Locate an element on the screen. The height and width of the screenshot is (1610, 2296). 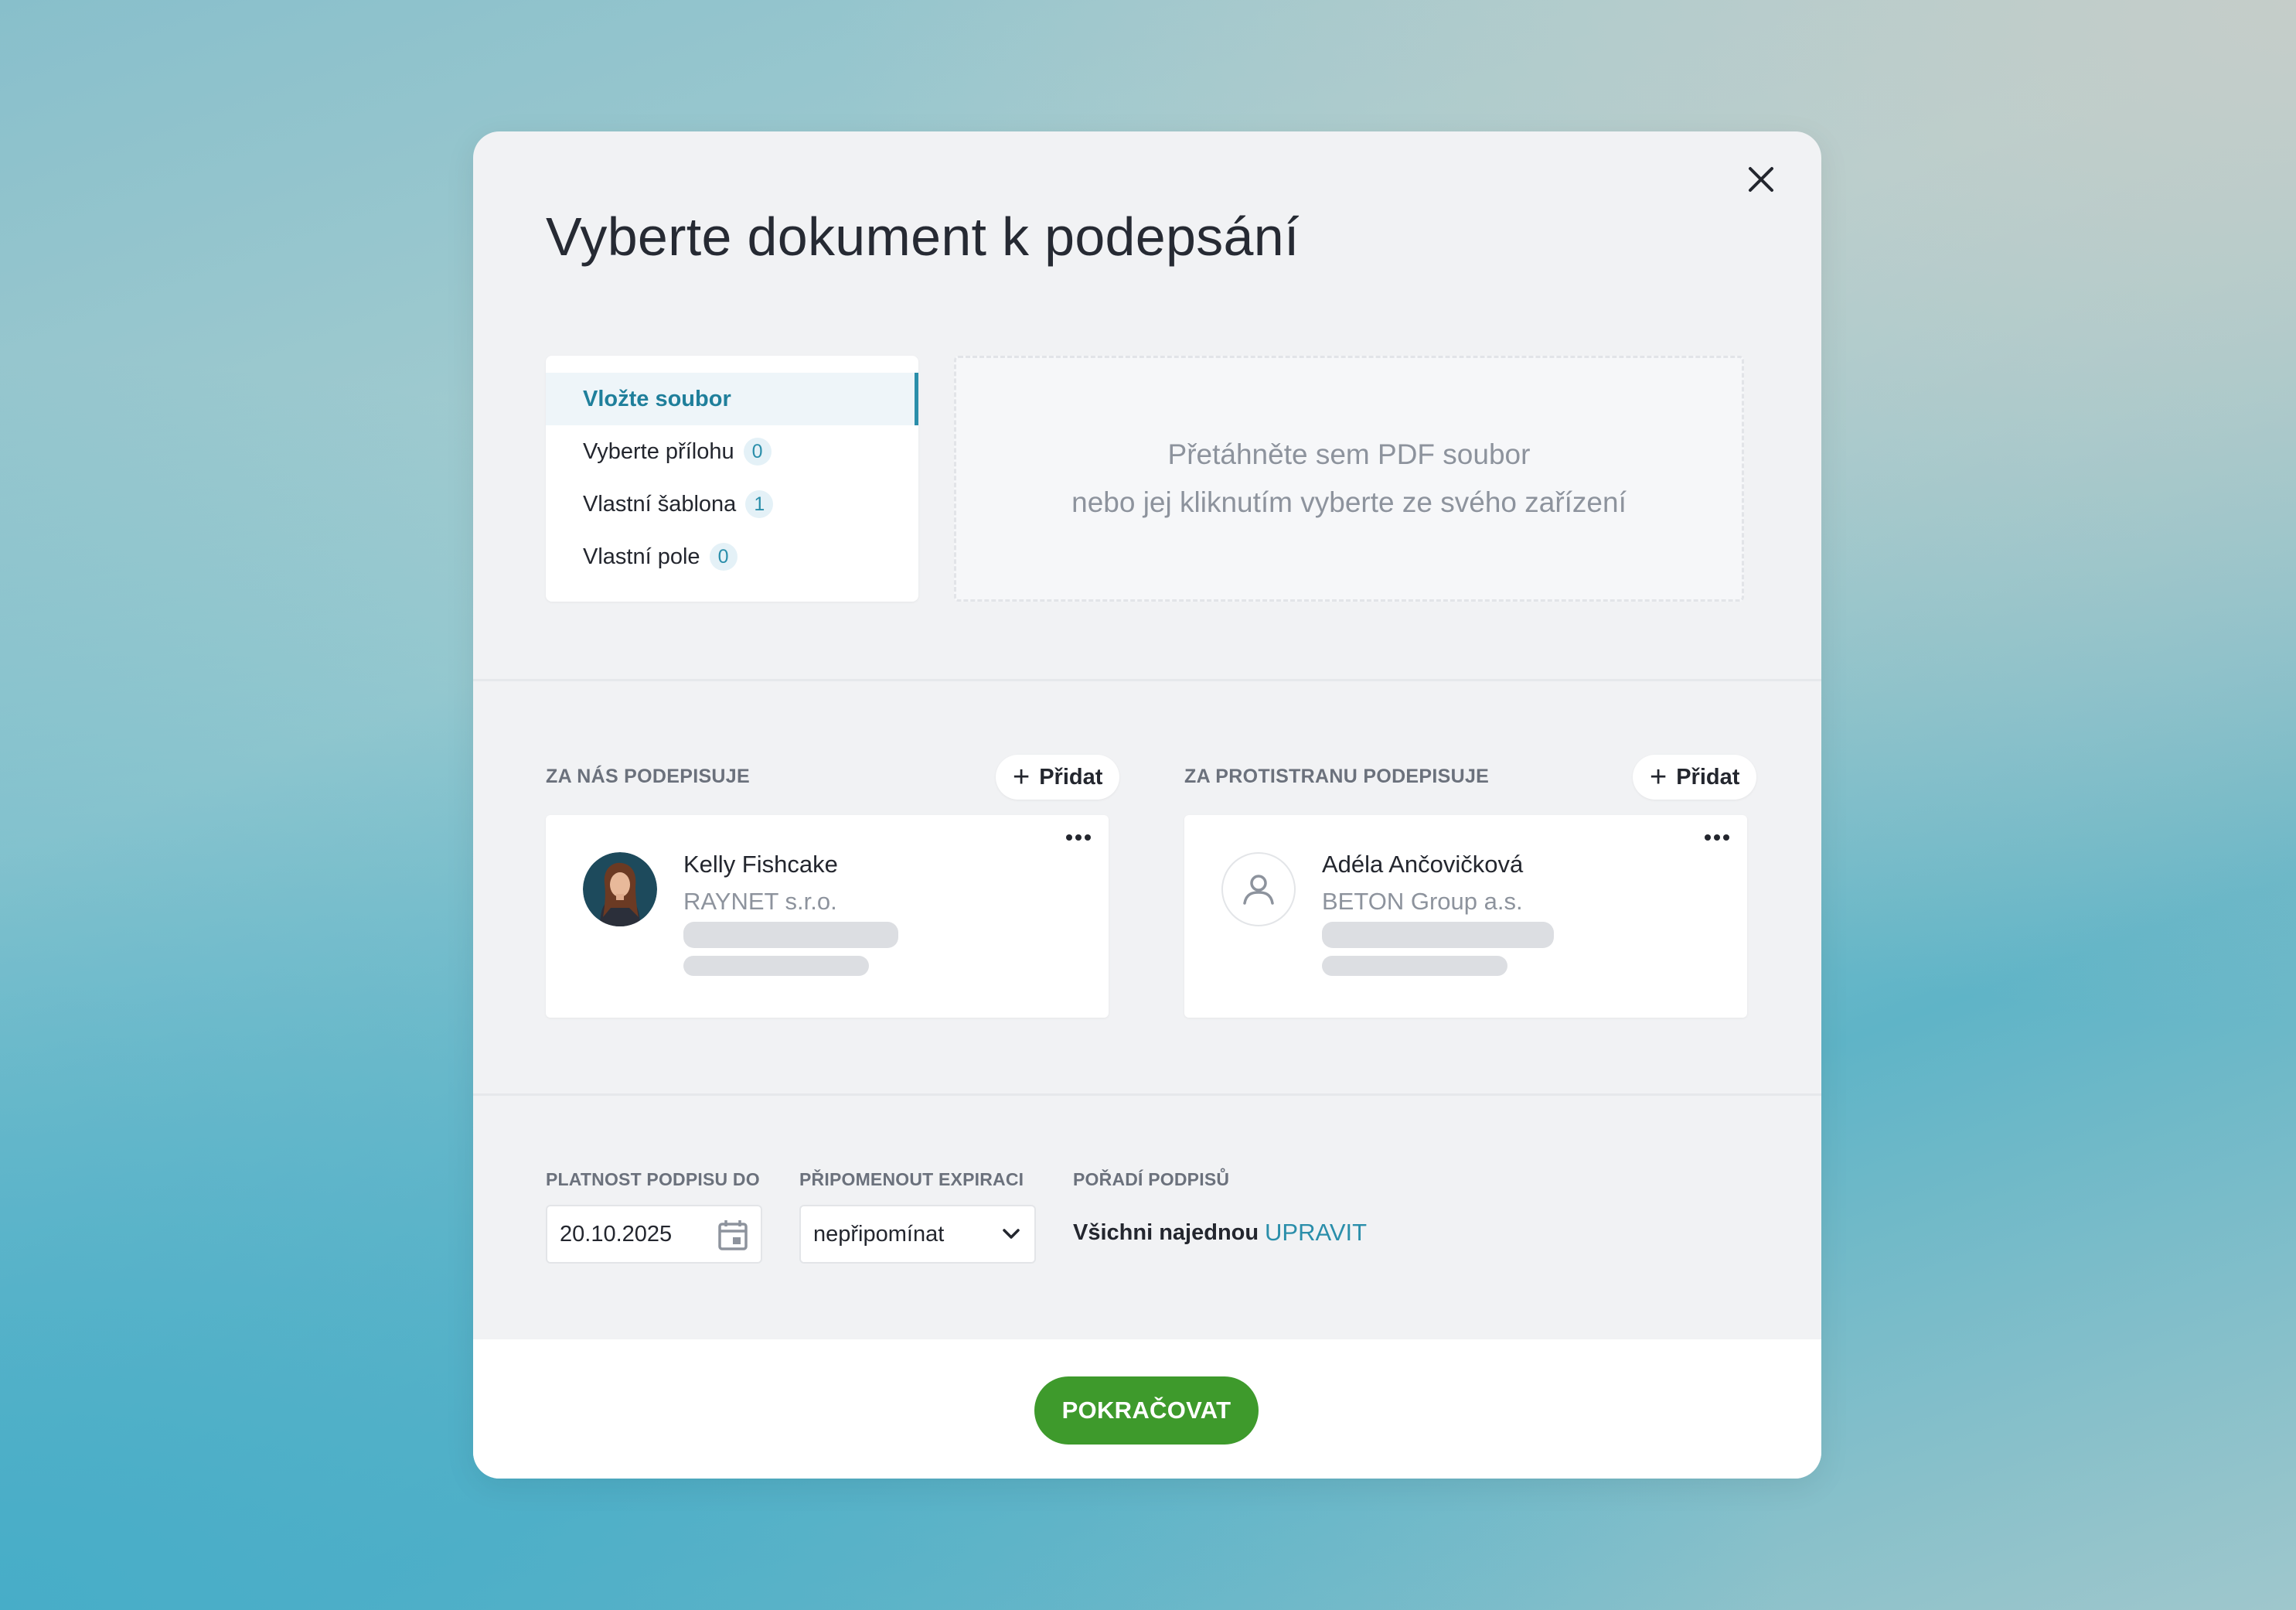
tab-insert-file: Vložte soubor is located at coordinates (732, 399).